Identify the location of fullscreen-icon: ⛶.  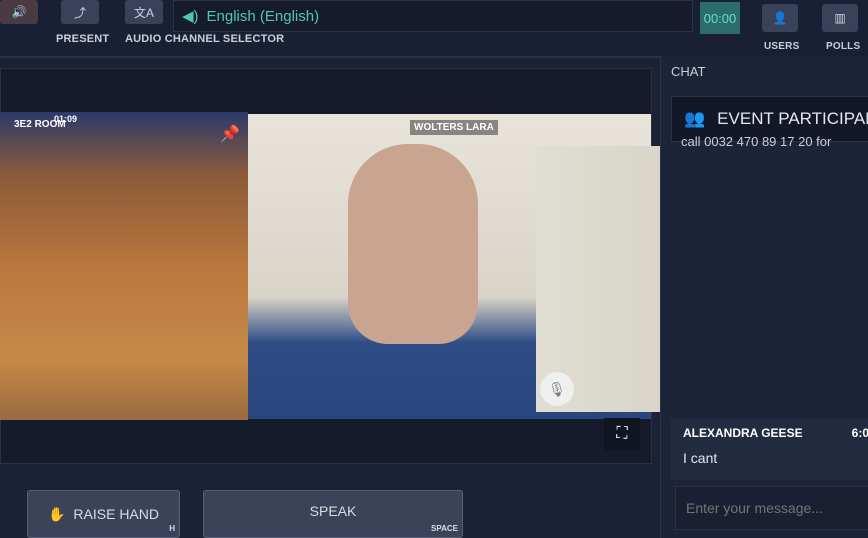
(622, 433).